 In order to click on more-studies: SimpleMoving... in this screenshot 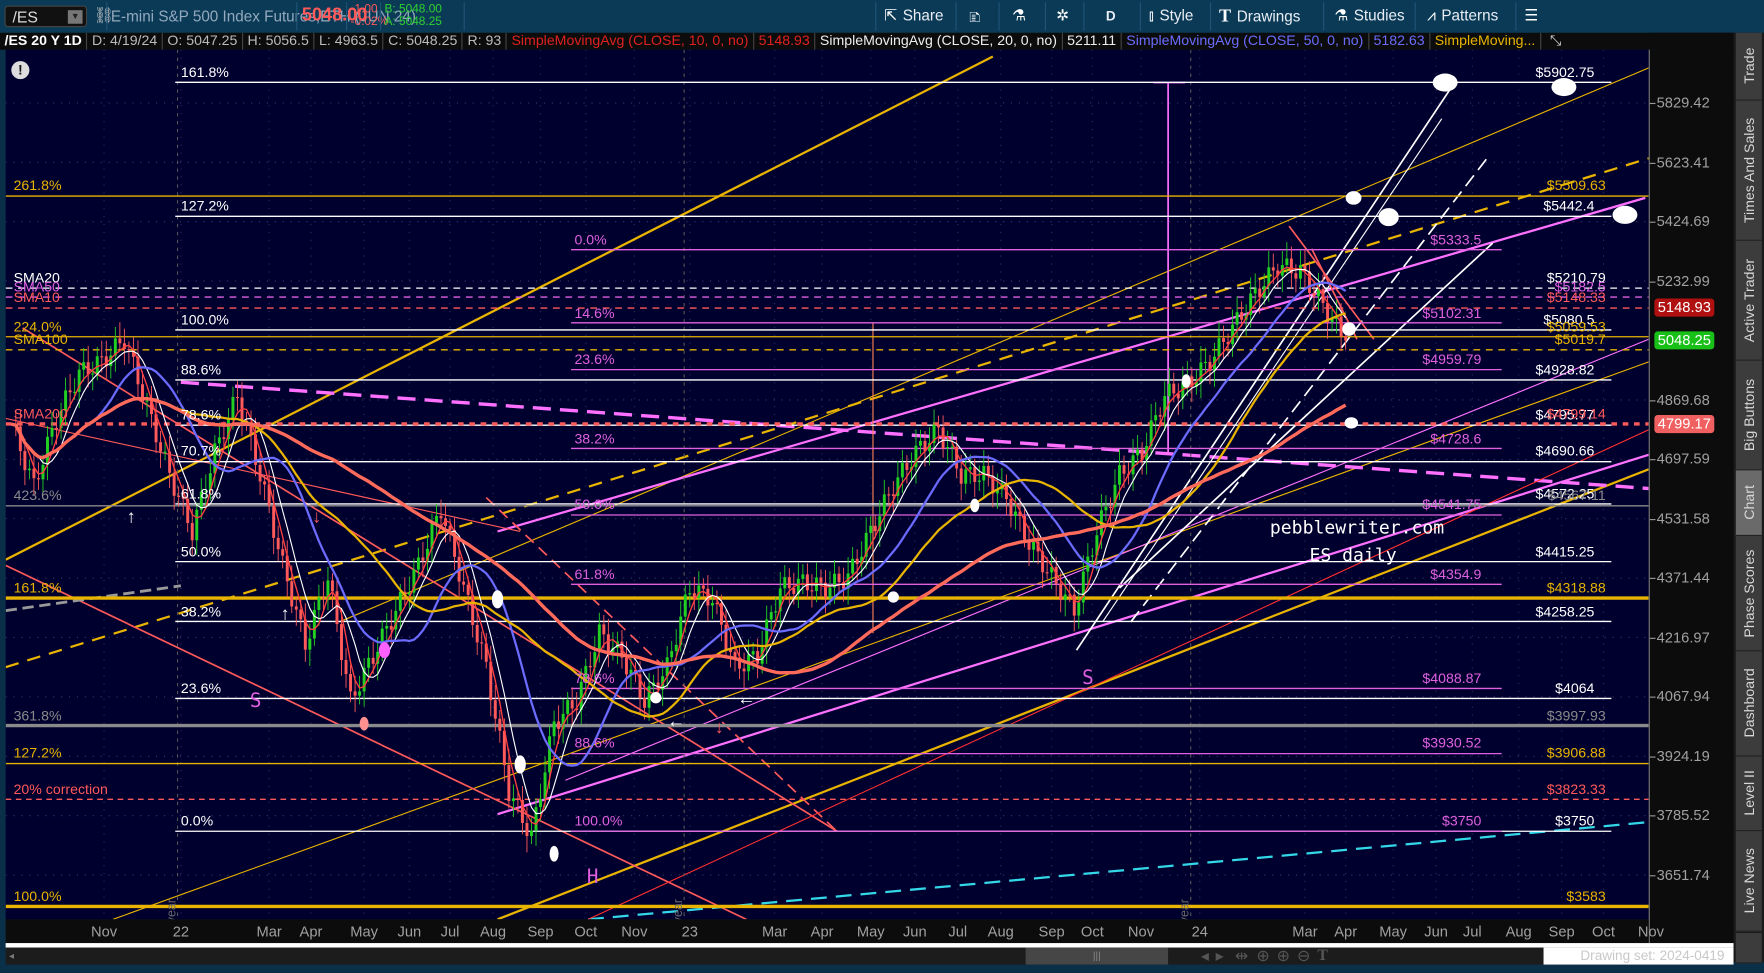, I will do `click(1485, 41)`.